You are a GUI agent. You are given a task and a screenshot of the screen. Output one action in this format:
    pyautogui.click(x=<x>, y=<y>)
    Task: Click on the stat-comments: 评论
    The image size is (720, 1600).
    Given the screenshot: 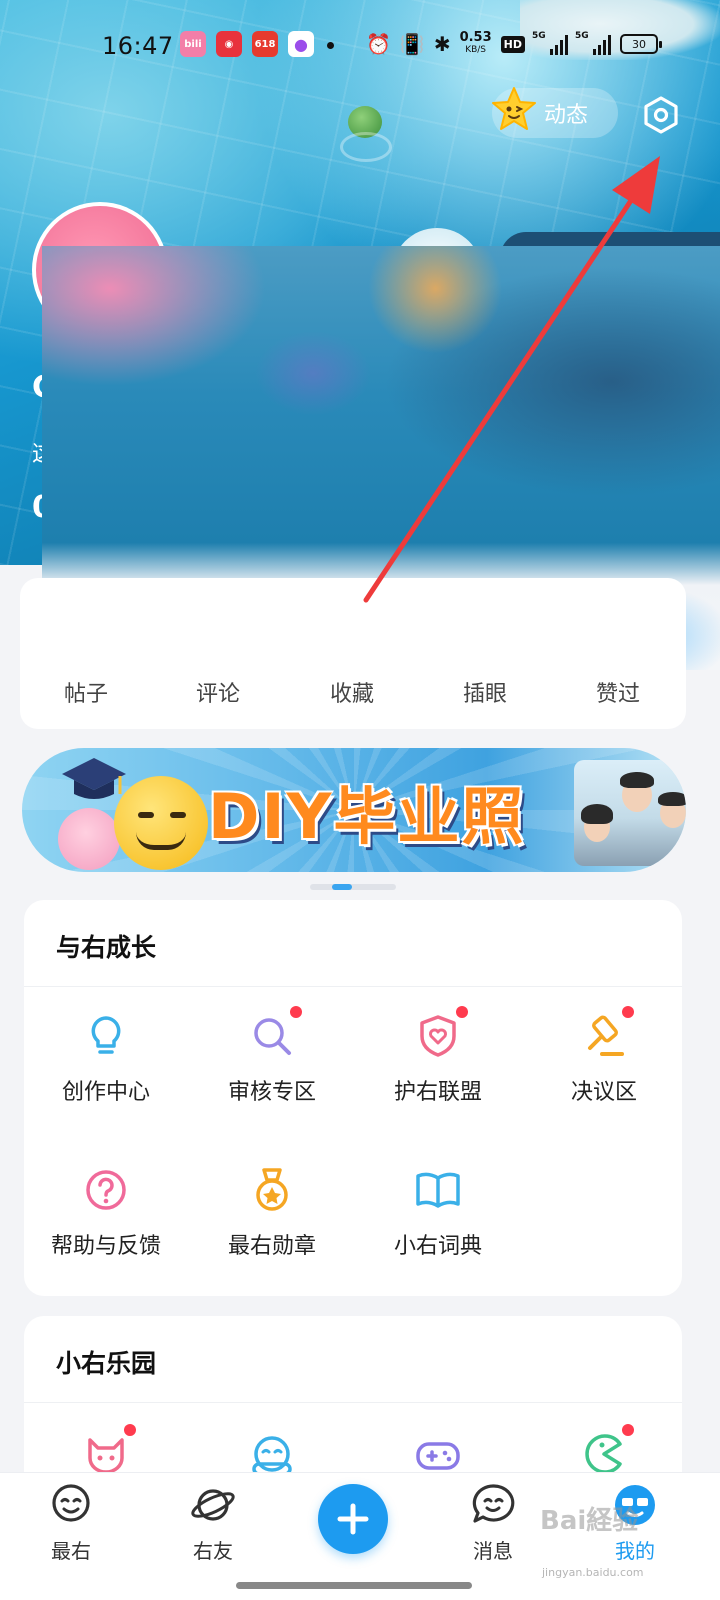 What is the action you would take?
    pyautogui.click(x=218, y=692)
    